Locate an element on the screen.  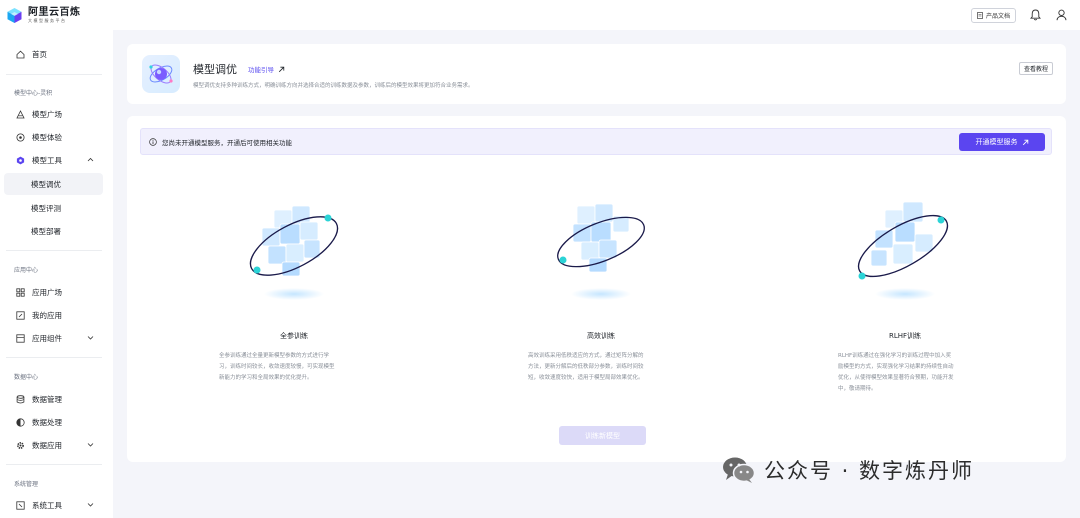
sidebar-item-model-tune: 模型调优 is located at coordinates (53, 184).